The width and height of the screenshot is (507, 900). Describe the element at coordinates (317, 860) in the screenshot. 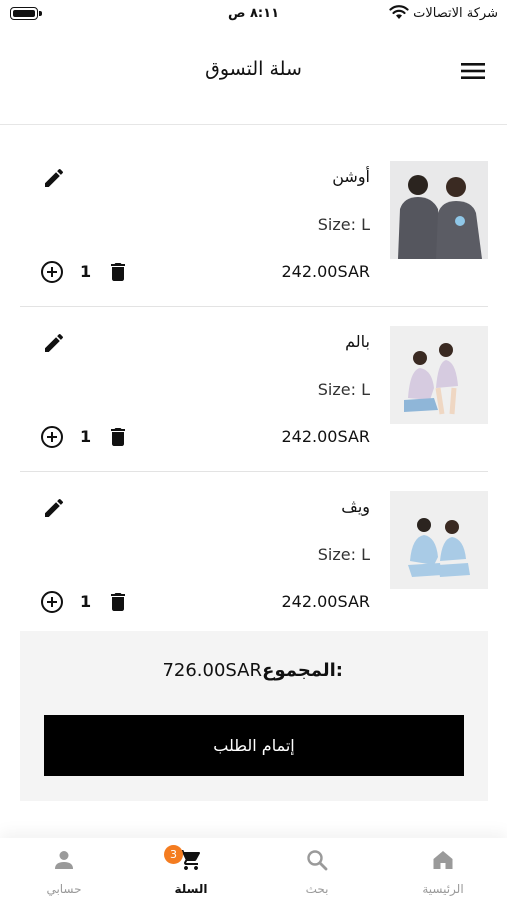

I see `search-icon` at that location.